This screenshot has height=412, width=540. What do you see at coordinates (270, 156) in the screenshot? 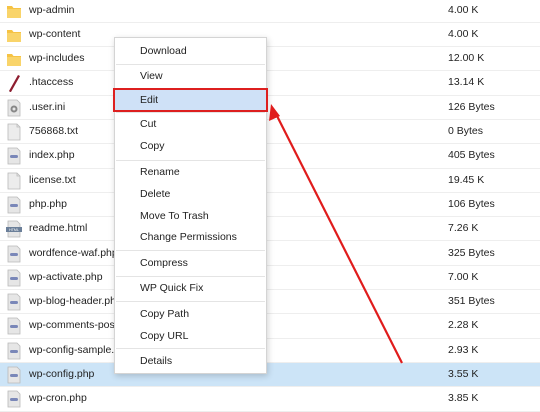
I see `file-row: index.php 405 Bytes` at bounding box center [270, 156].